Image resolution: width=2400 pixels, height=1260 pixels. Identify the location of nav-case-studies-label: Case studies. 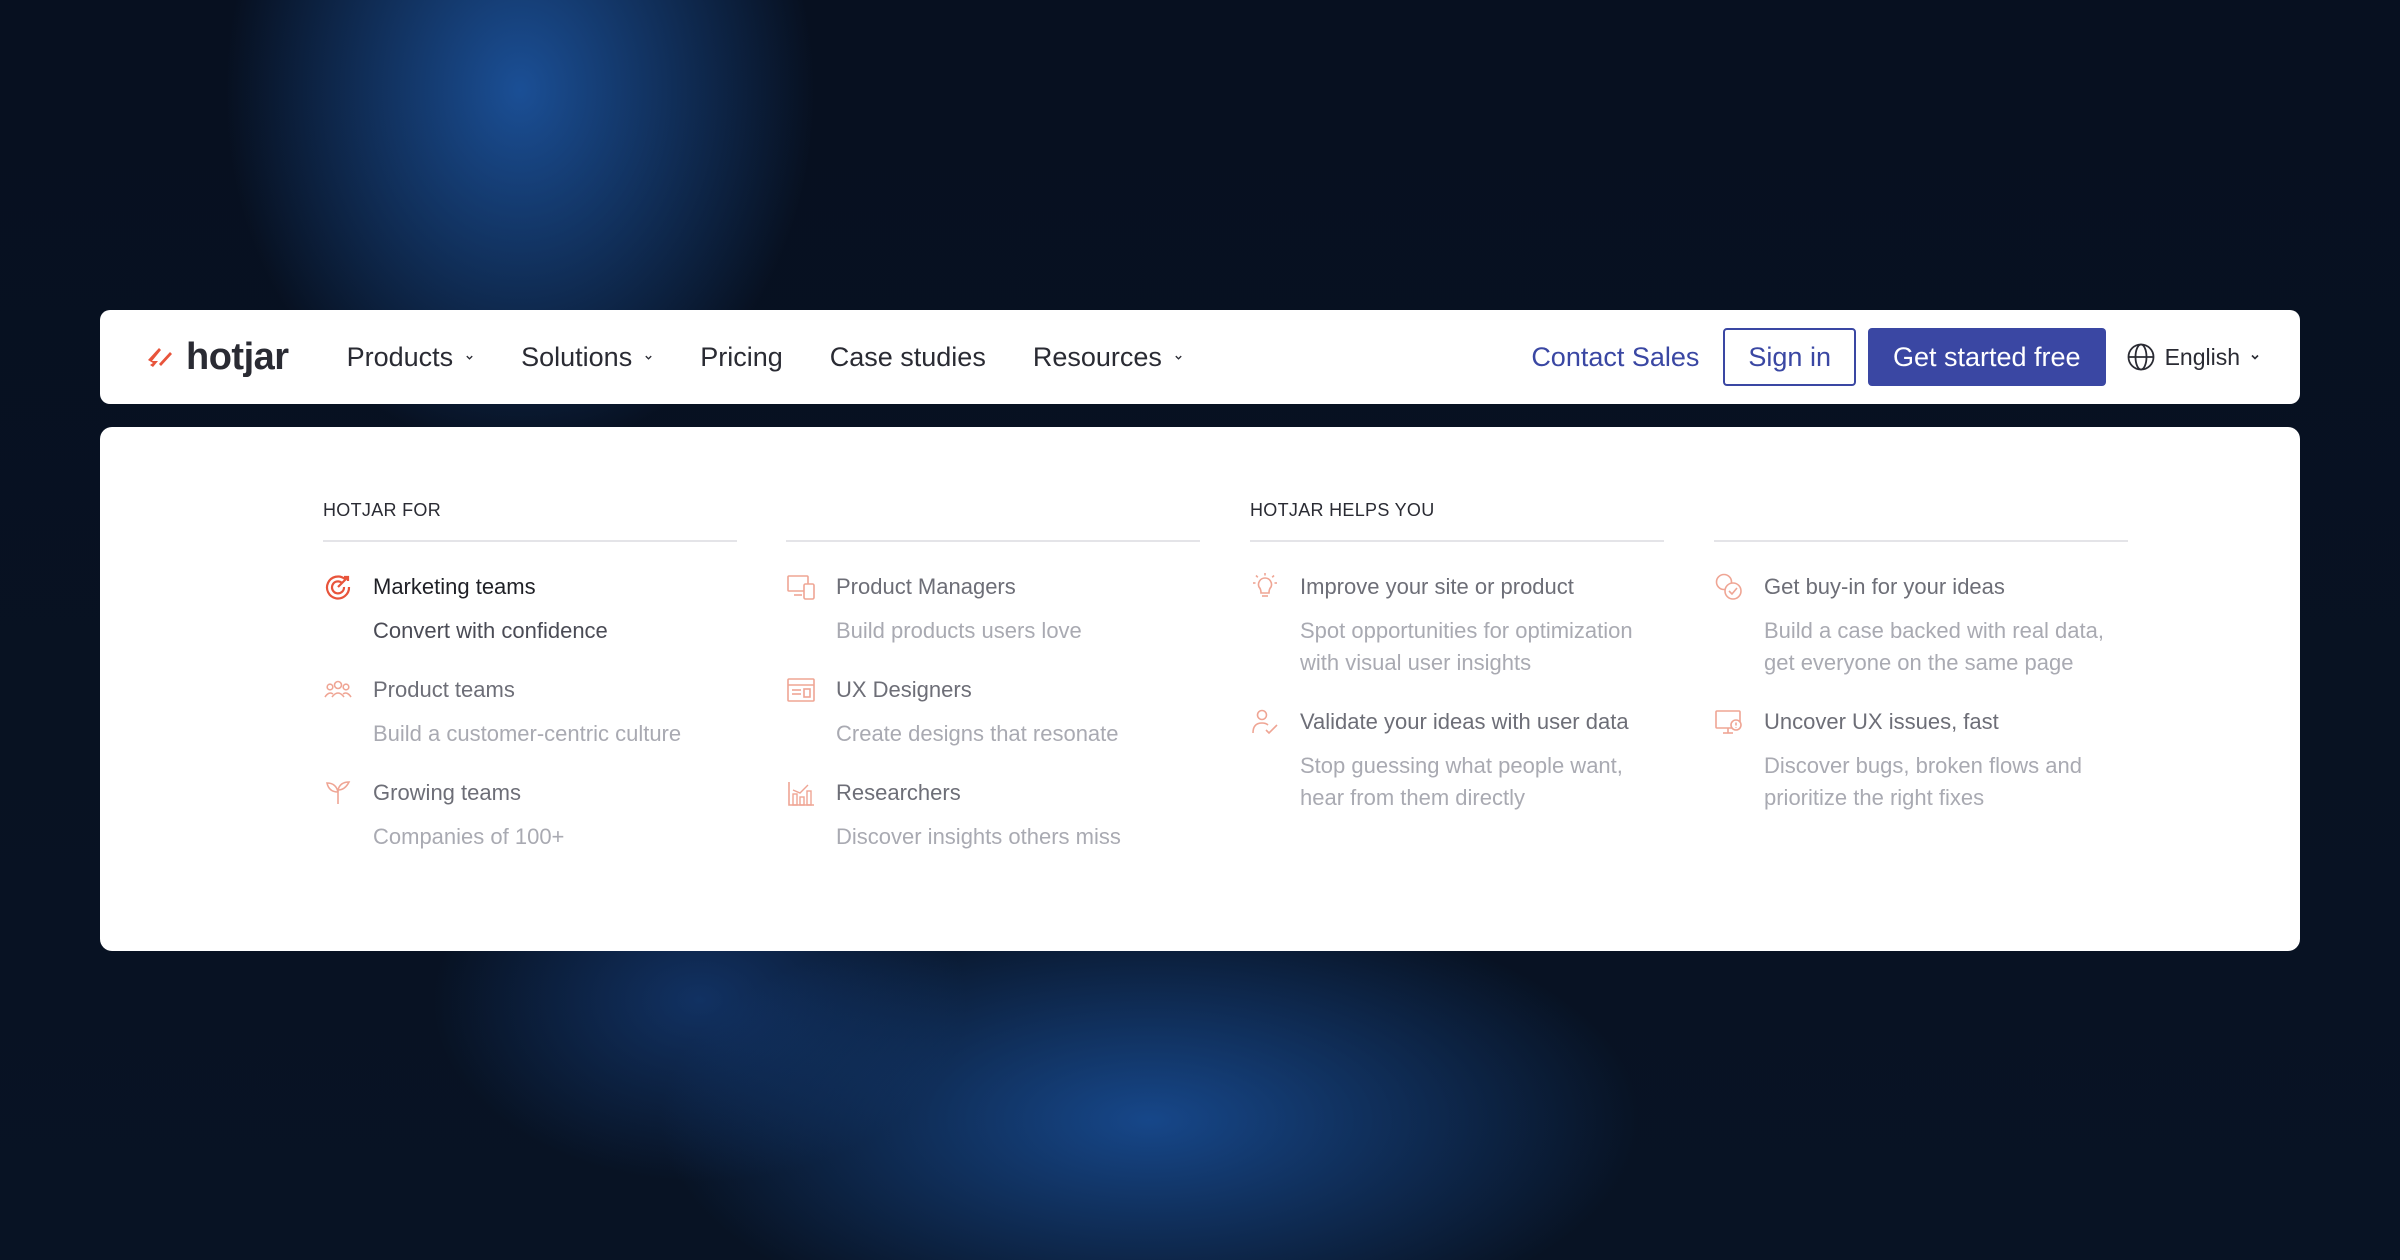
(907, 356).